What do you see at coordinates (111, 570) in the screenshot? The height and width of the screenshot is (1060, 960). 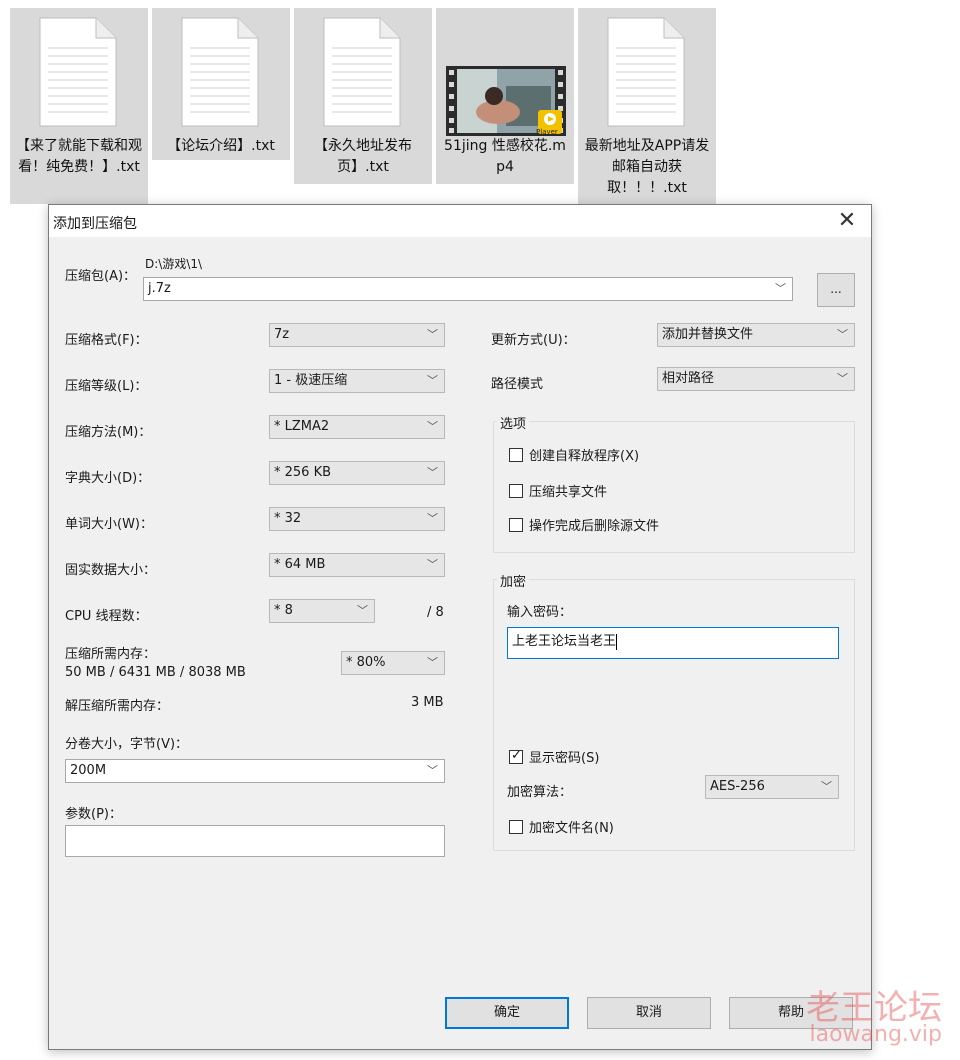 I see `solid-label: 固实数据大小：` at bounding box center [111, 570].